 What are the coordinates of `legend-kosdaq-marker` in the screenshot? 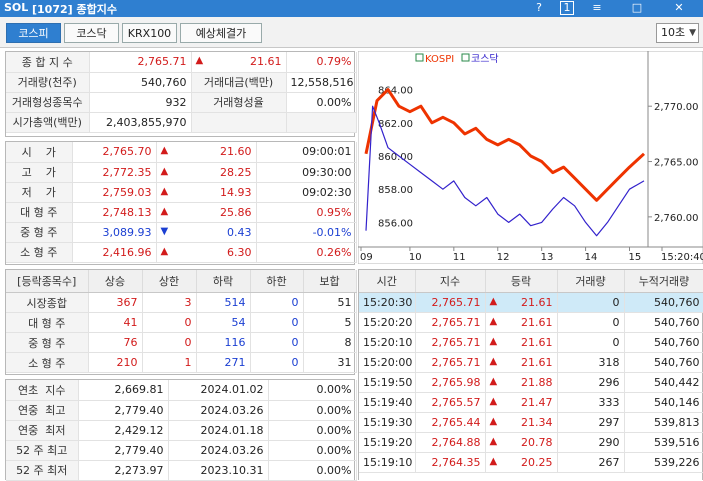 It's located at (465, 57).